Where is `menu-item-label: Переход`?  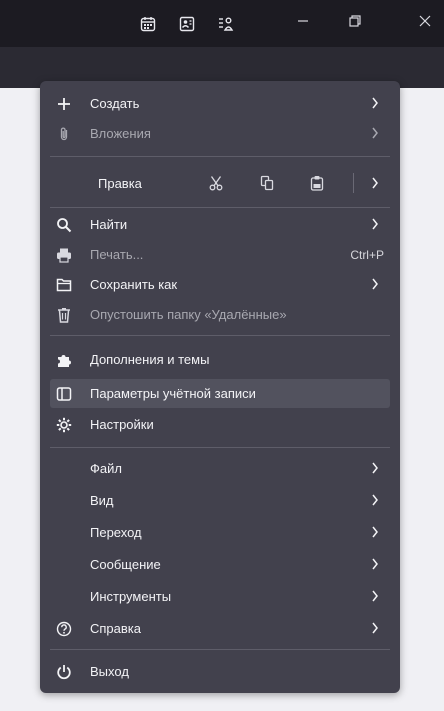 menu-item-label: Переход is located at coordinates (116, 532).